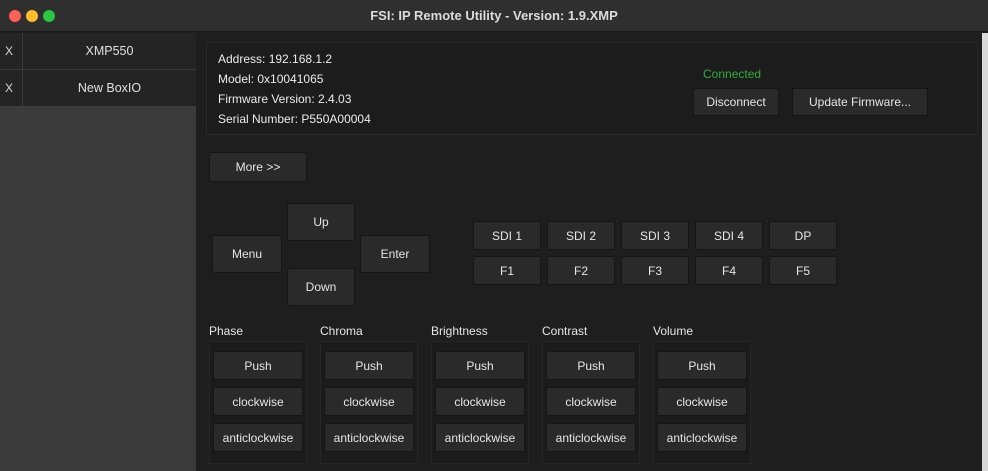 The width and height of the screenshot is (988, 471). What do you see at coordinates (285, 99) in the screenshot?
I see `firmware-text: Firmware Version: 2.4.03` at bounding box center [285, 99].